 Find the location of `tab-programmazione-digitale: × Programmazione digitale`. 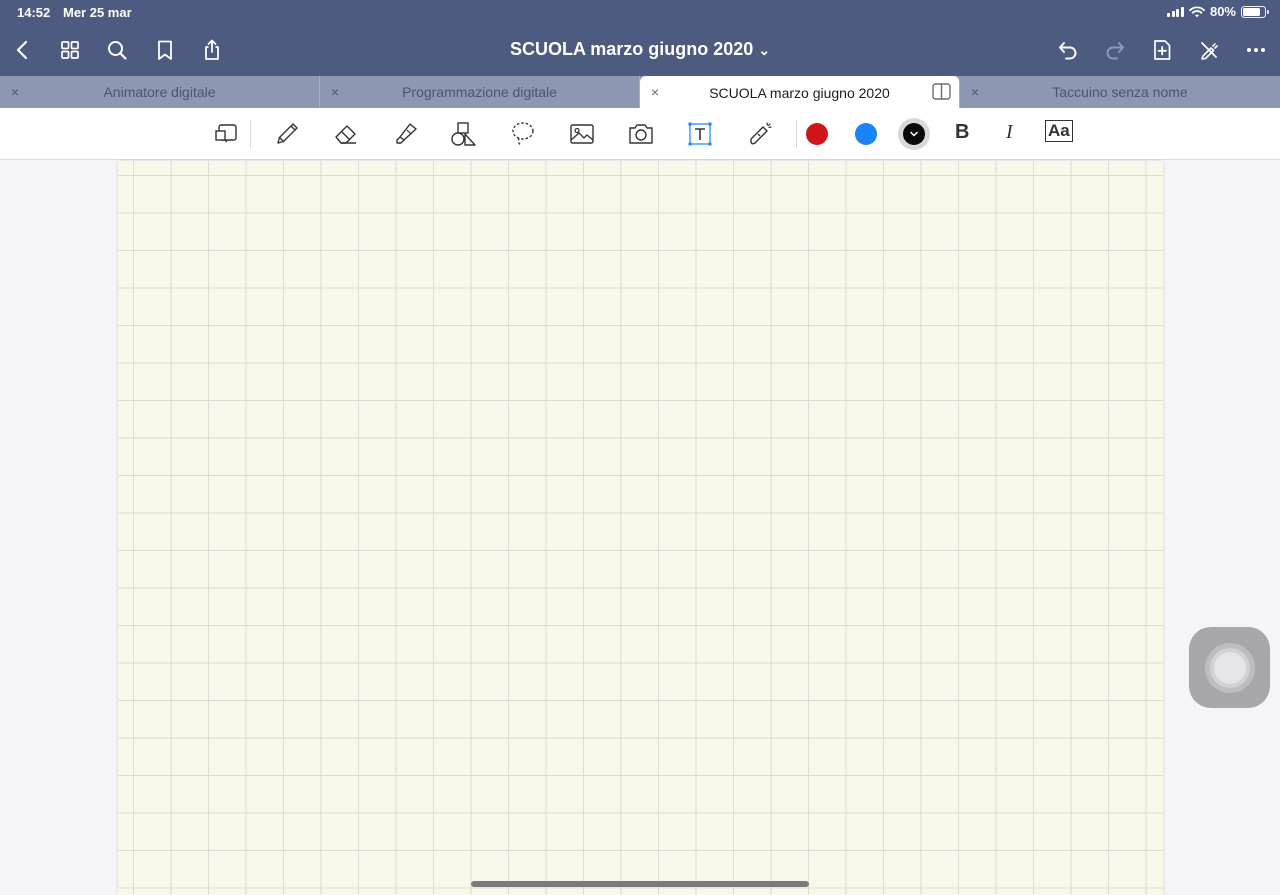

tab-programmazione-digitale: × Programmazione digitale is located at coordinates (480, 92).